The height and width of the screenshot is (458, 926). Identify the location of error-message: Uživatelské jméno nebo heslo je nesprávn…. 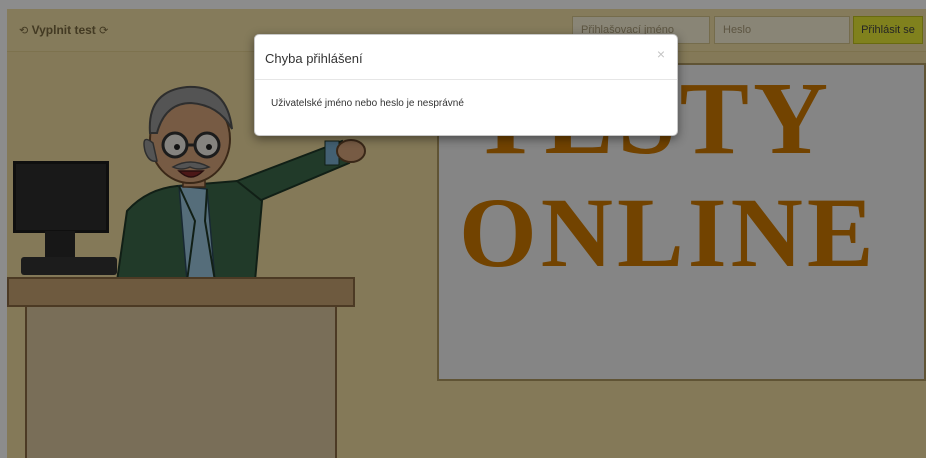
(367, 103).